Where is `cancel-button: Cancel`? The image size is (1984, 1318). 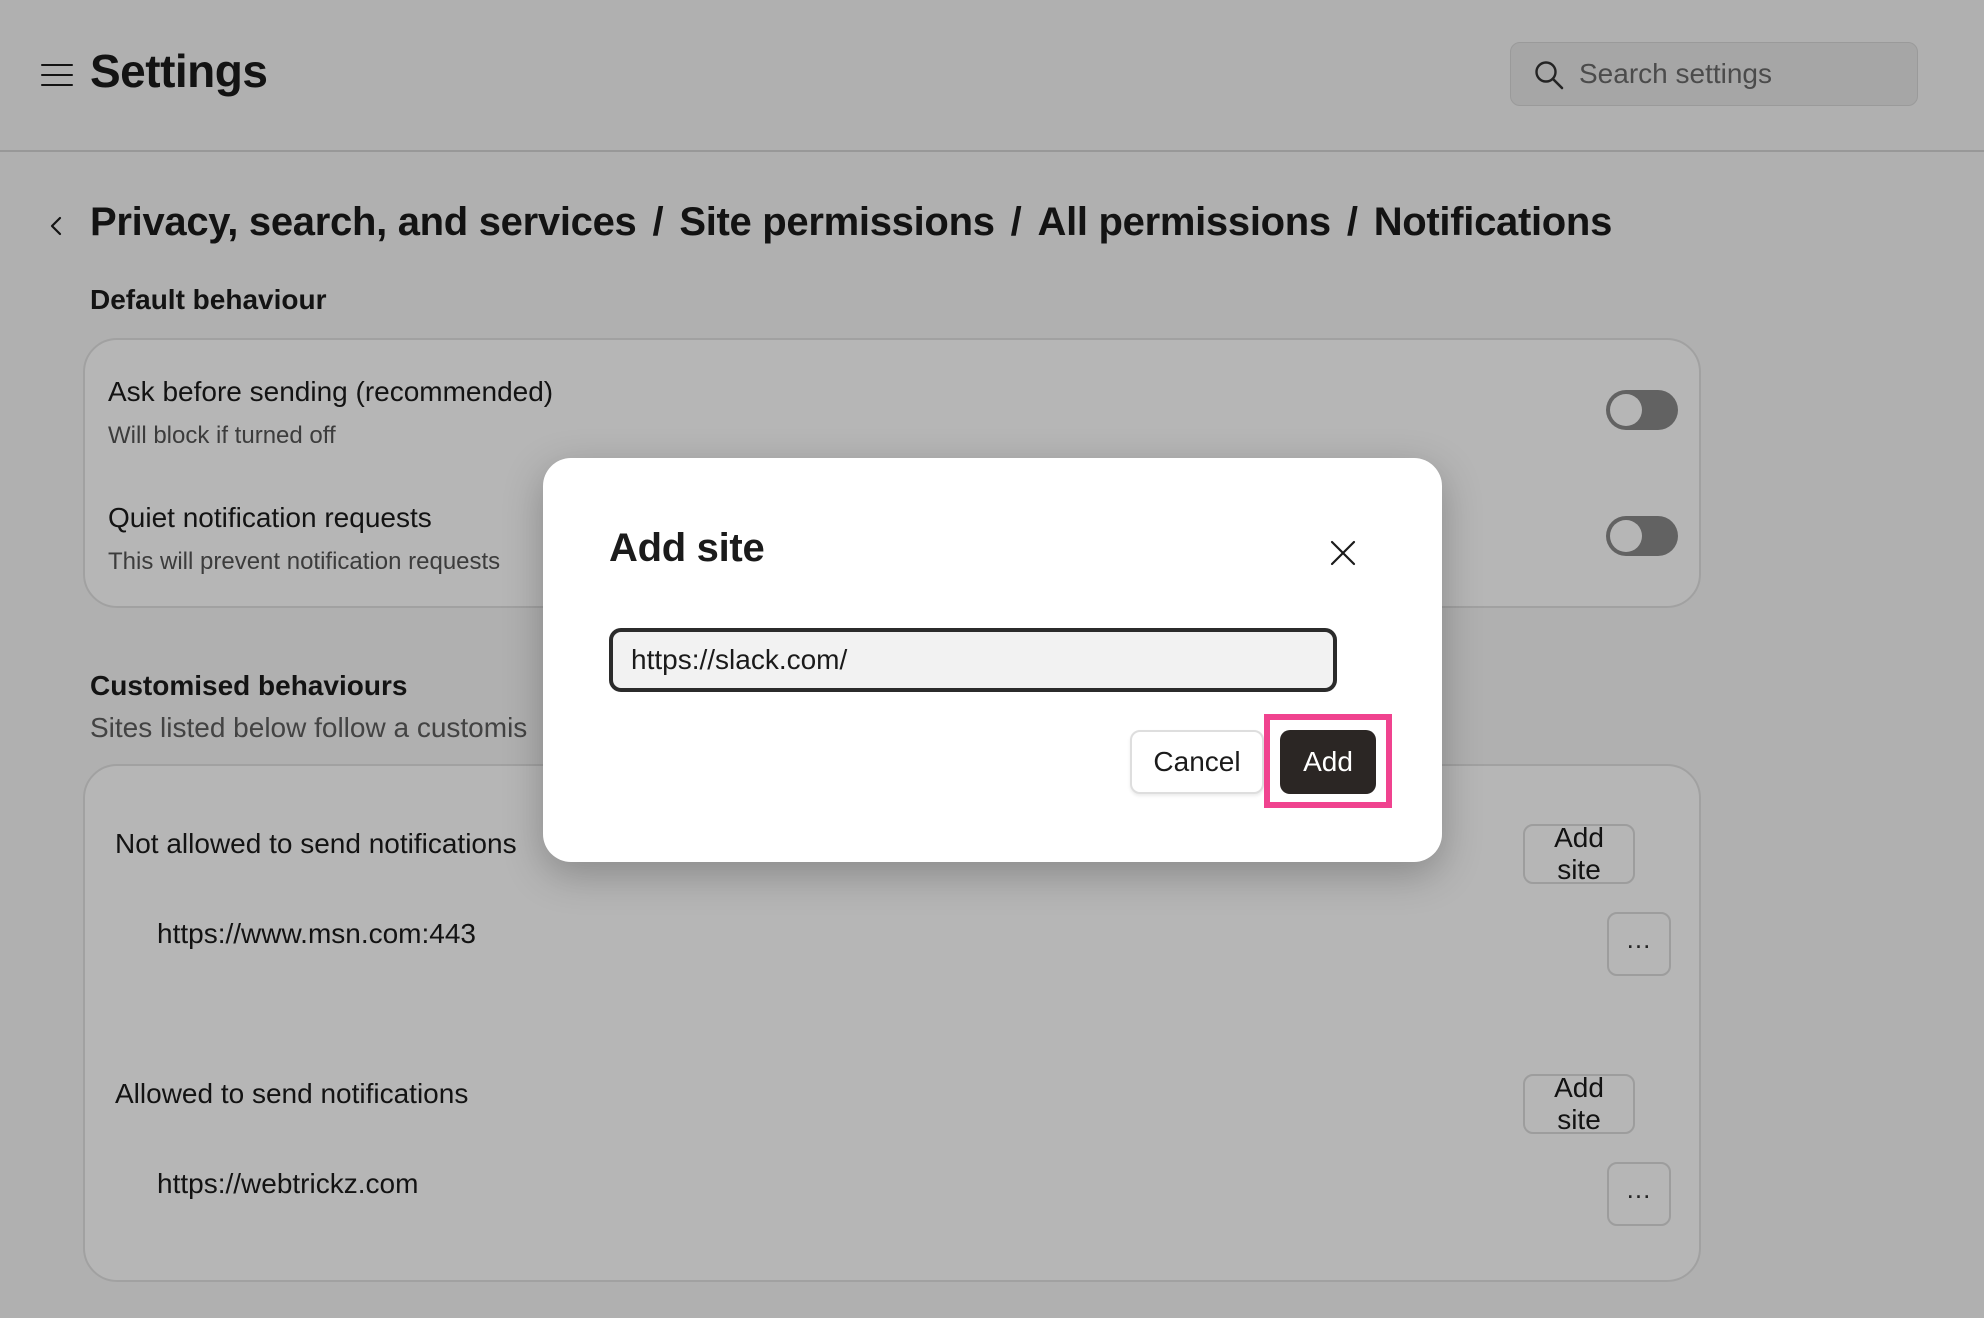
cancel-button: Cancel is located at coordinates (1197, 762).